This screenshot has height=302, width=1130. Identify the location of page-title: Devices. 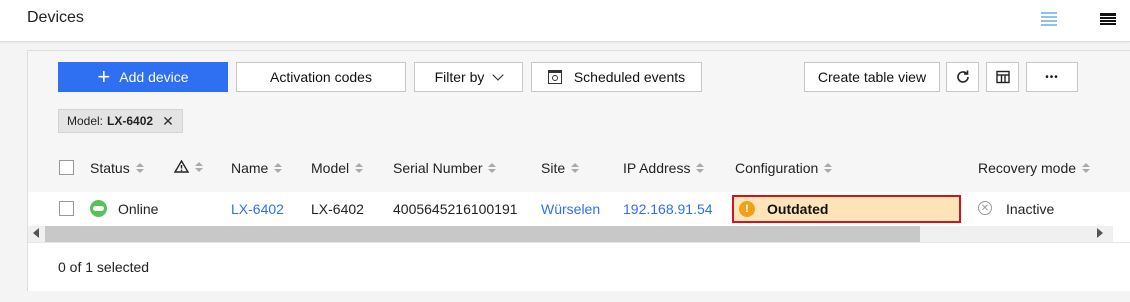
(55, 17).